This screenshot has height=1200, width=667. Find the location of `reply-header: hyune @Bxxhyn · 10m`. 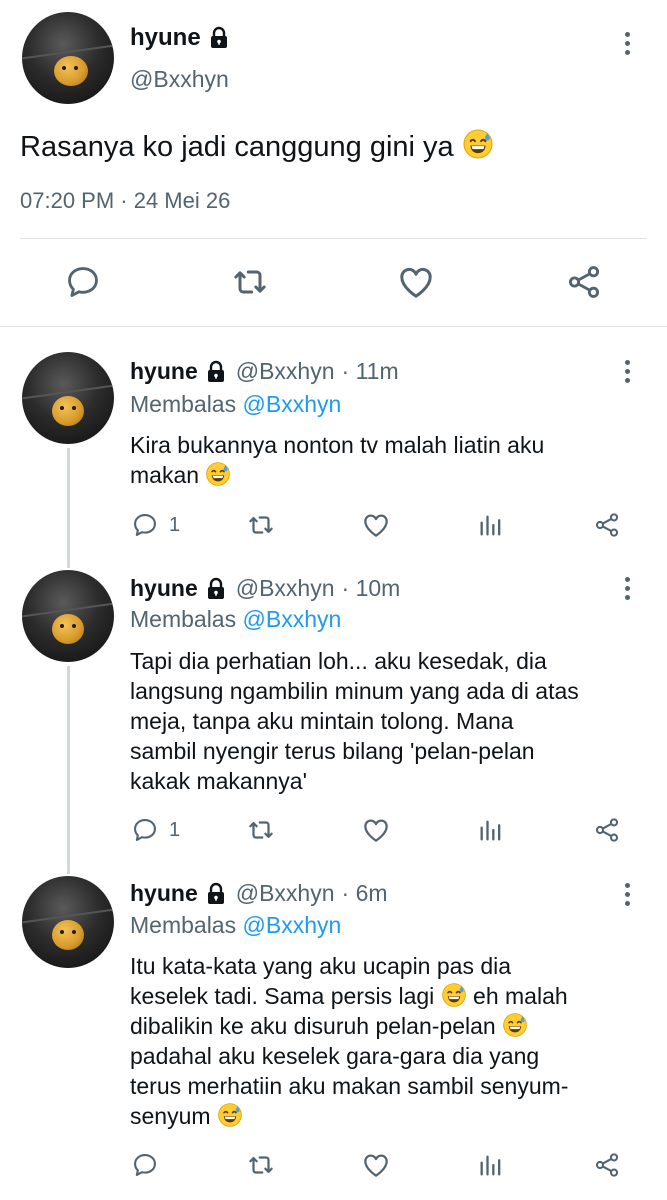

reply-header: hyune @Bxxhyn · 10m is located at coordinates (265, 588).